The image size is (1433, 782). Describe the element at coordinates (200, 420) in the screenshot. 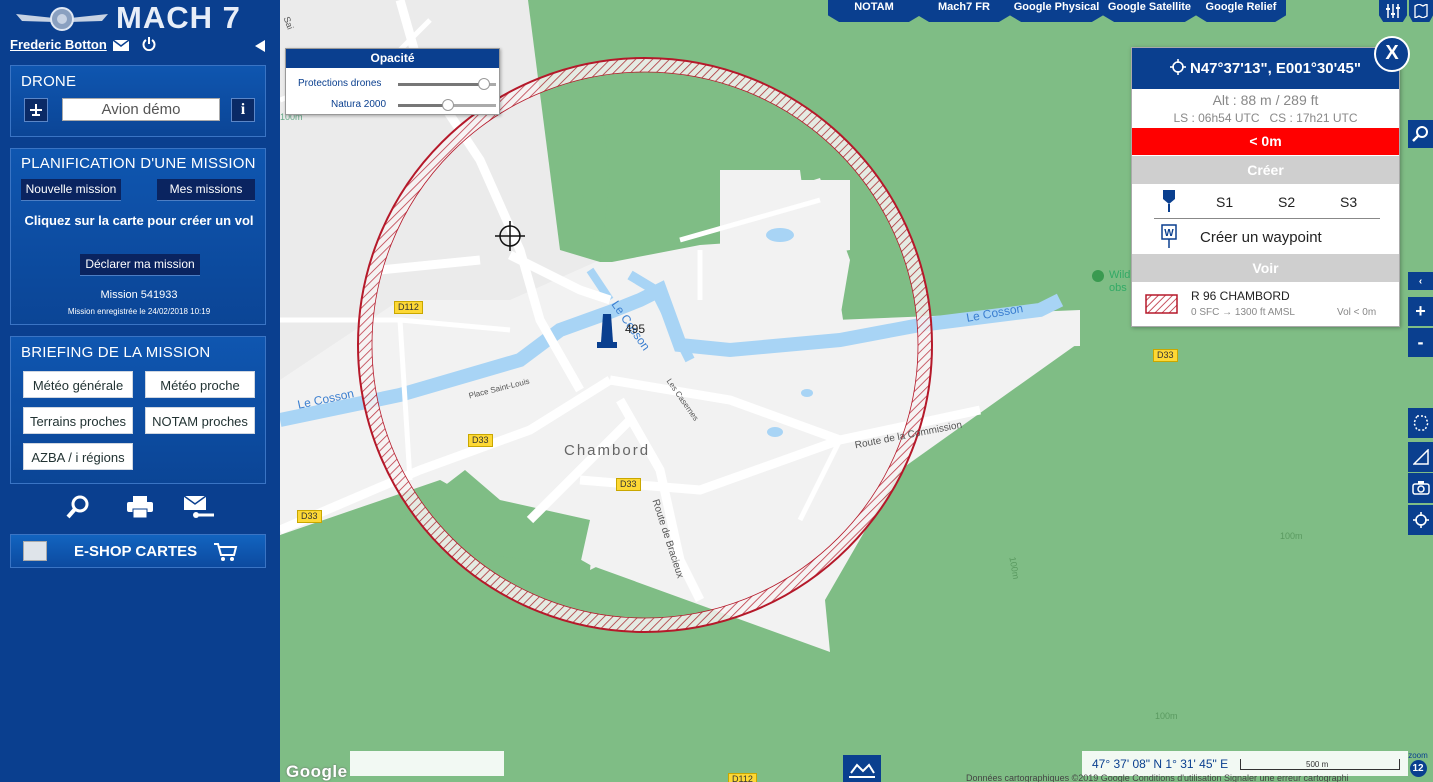

I see `nearby-notam-button: NOTAM proches` at that location.